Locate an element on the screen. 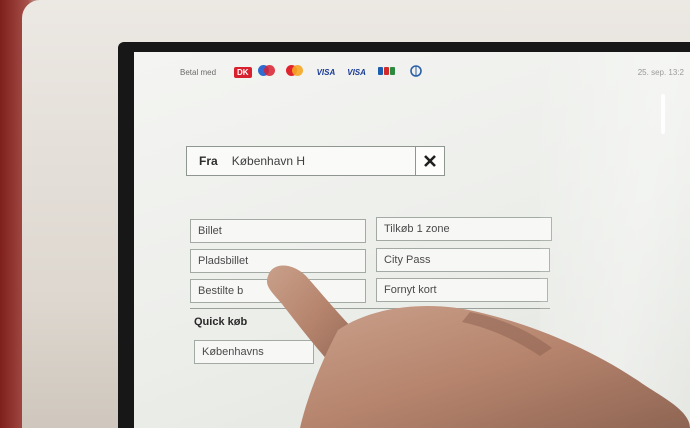  from-station-field: Fra København H is located at coordinates (315, 161).